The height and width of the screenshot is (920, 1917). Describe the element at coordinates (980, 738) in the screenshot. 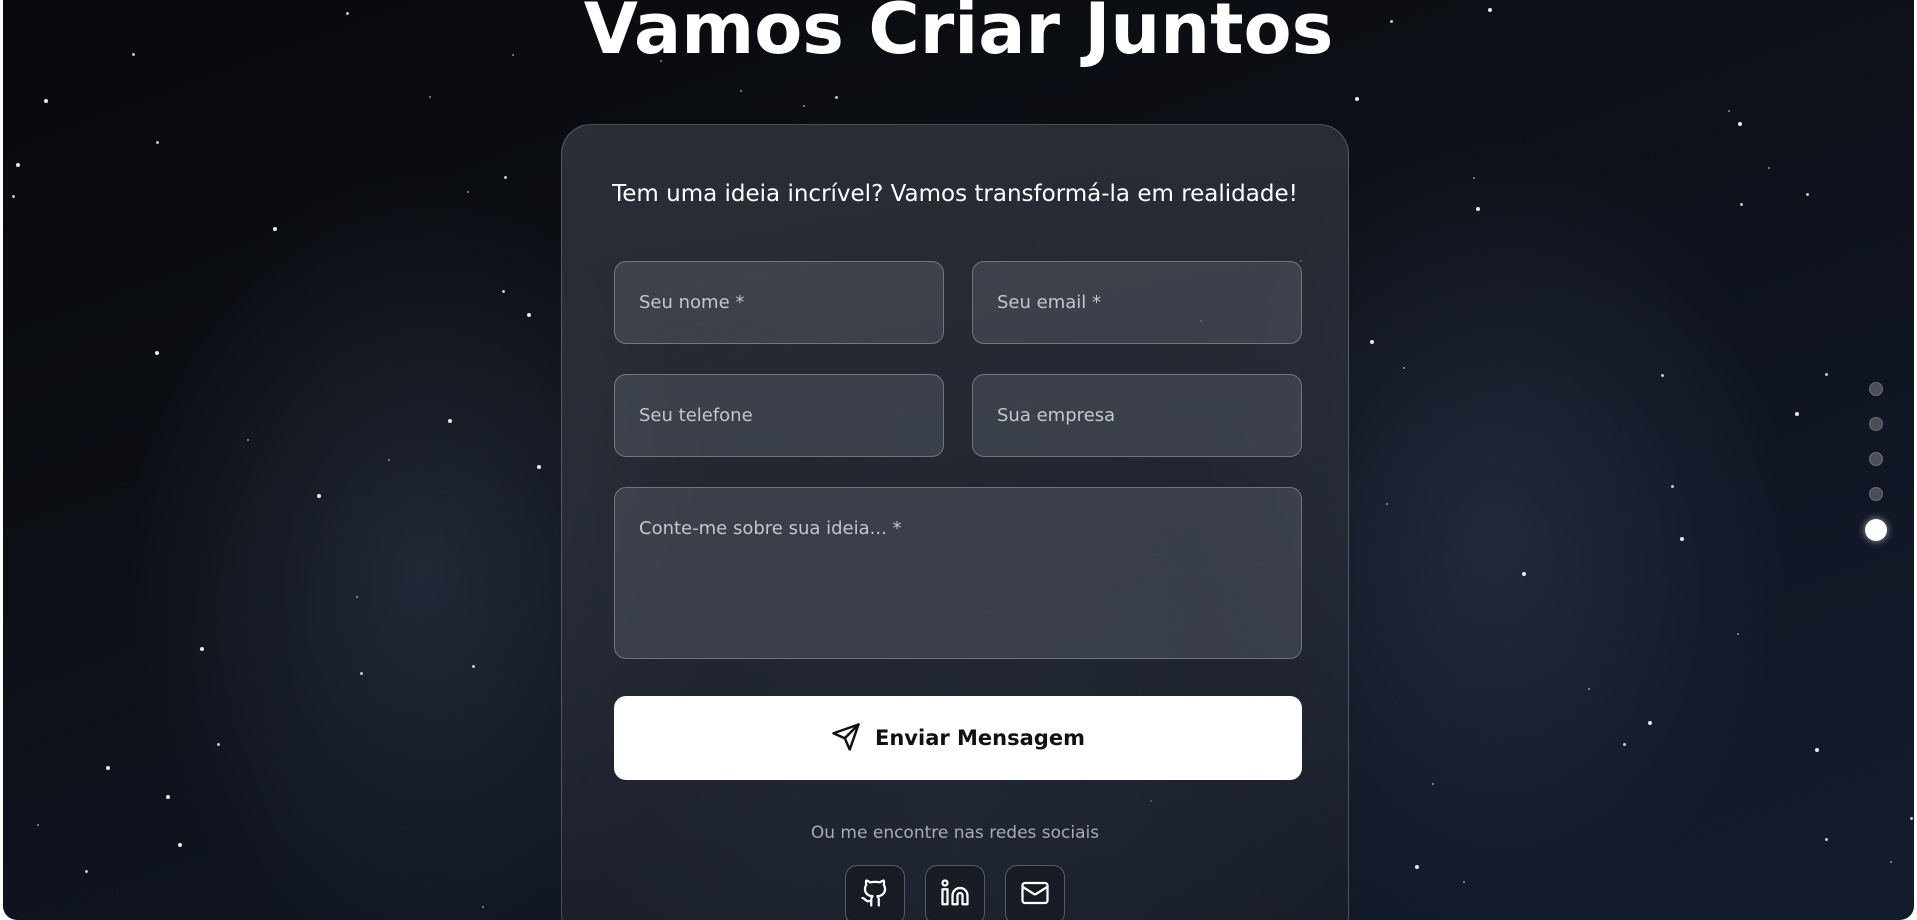

I see `send-message-label: Enviar Mensagem` at that location.